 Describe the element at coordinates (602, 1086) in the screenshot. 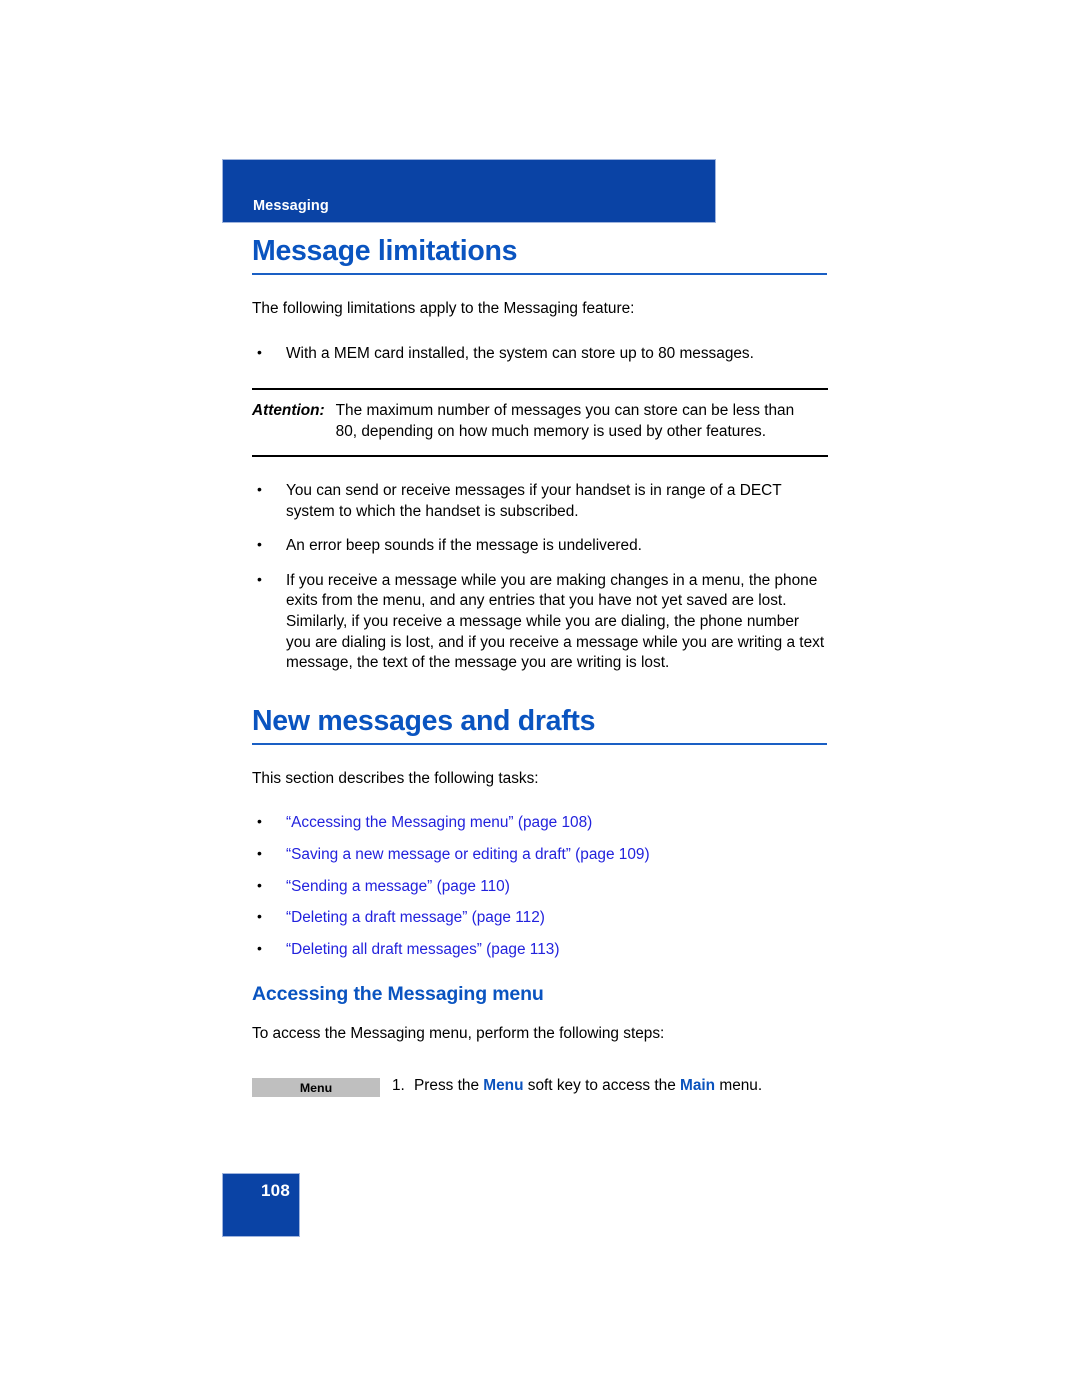

I see `step-text-part2: soft key to access the` at that location.